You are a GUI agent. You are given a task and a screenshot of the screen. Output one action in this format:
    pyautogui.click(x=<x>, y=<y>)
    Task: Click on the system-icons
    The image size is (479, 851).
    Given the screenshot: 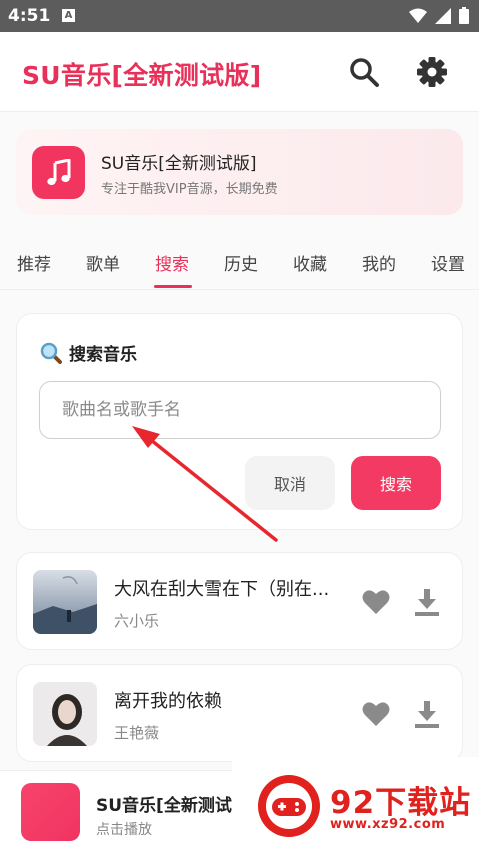 What is the action you would take?
    pyautogui.click(x=439, y=15)
    